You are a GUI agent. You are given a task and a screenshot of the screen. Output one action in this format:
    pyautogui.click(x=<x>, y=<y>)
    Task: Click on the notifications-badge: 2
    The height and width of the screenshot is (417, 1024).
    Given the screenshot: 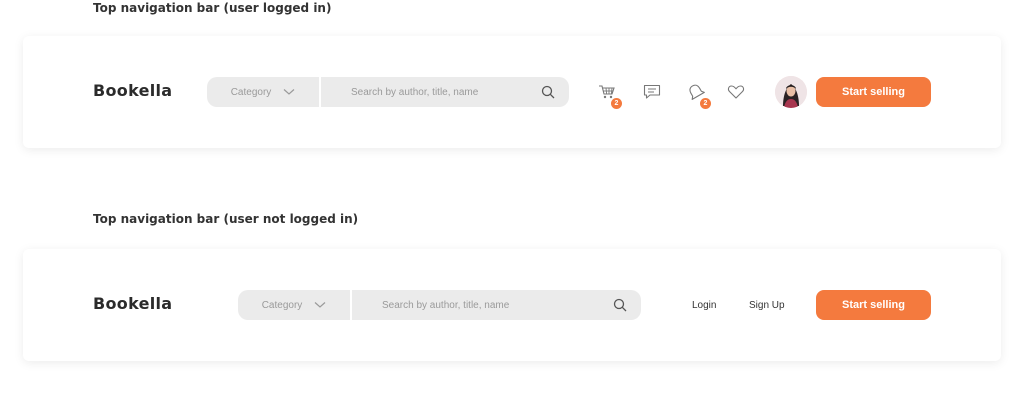 What is the action you would take?
    pyautogui.click(x=705, y=103)
    